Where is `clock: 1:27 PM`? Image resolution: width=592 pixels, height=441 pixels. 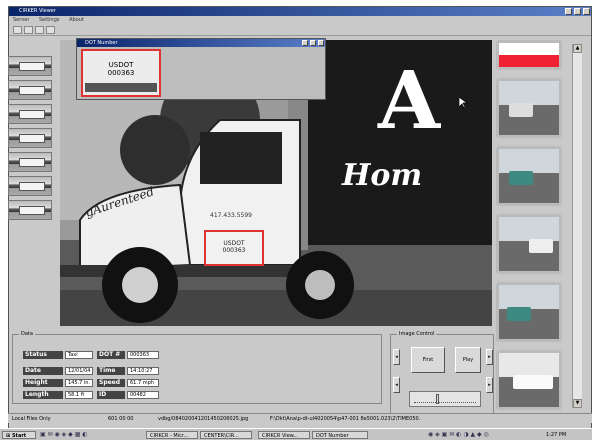
clock: 1:27 PM is located at coordinates (556, 435).